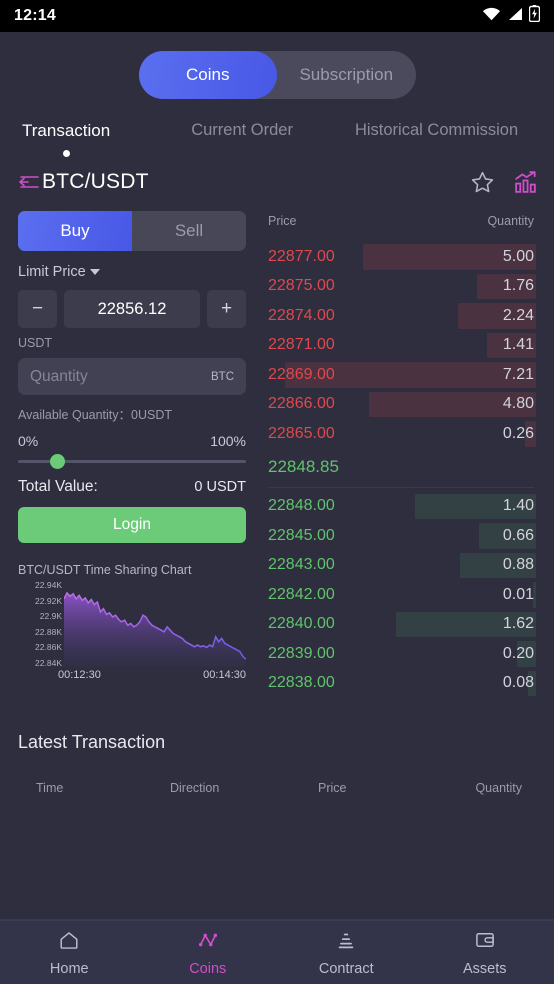 The width and height of the screenshot is (554, 984). I want to click on page-title: BTC/USDT, so click(95, 181).